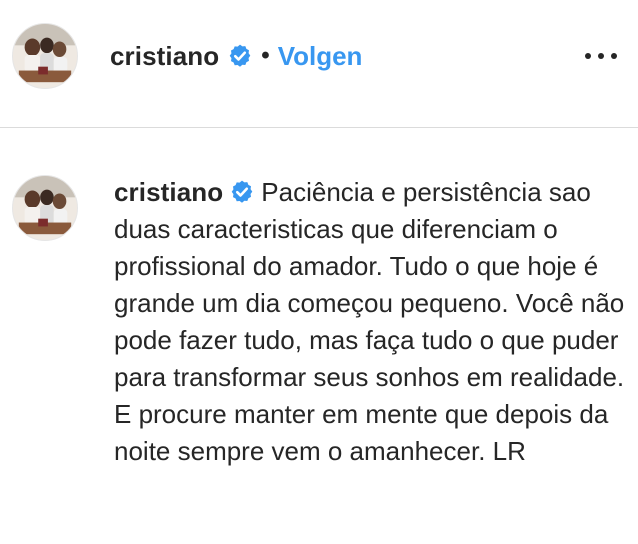 This screenshot has width=638, height=544. I want to click on header-user-row: cristiano • Volgen, so click(236, 56).